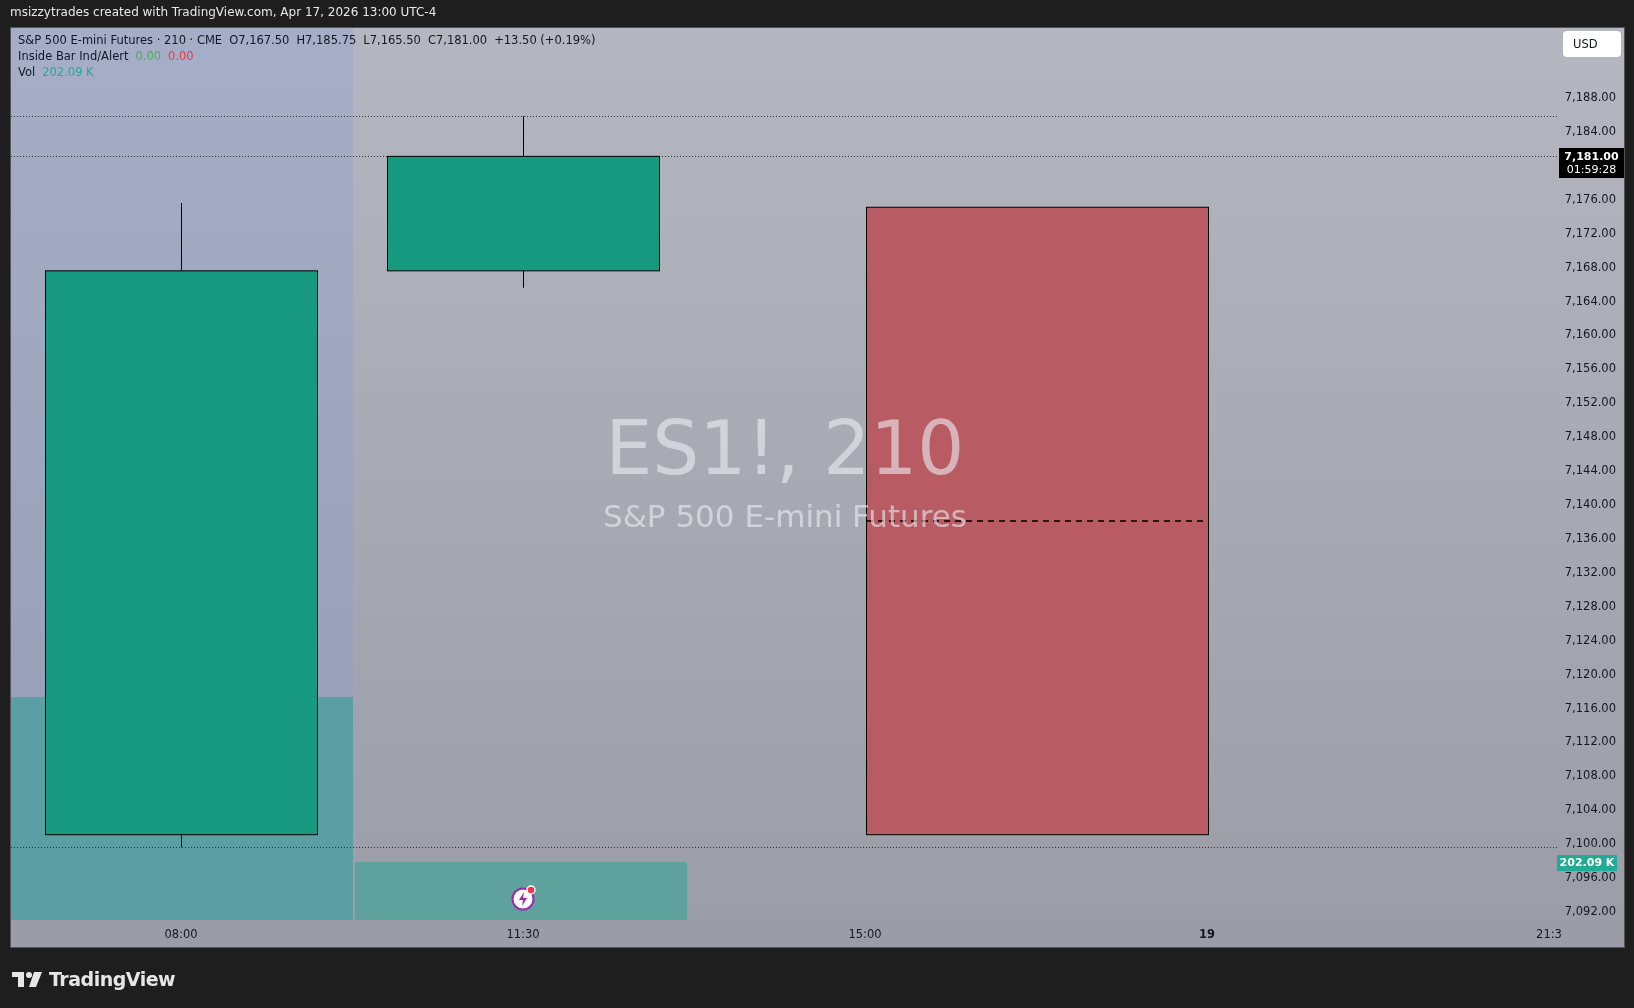  Describe the element at coordinates (1590, 538) in the screenshot. I see `price-label: 7,136.00` at that location.